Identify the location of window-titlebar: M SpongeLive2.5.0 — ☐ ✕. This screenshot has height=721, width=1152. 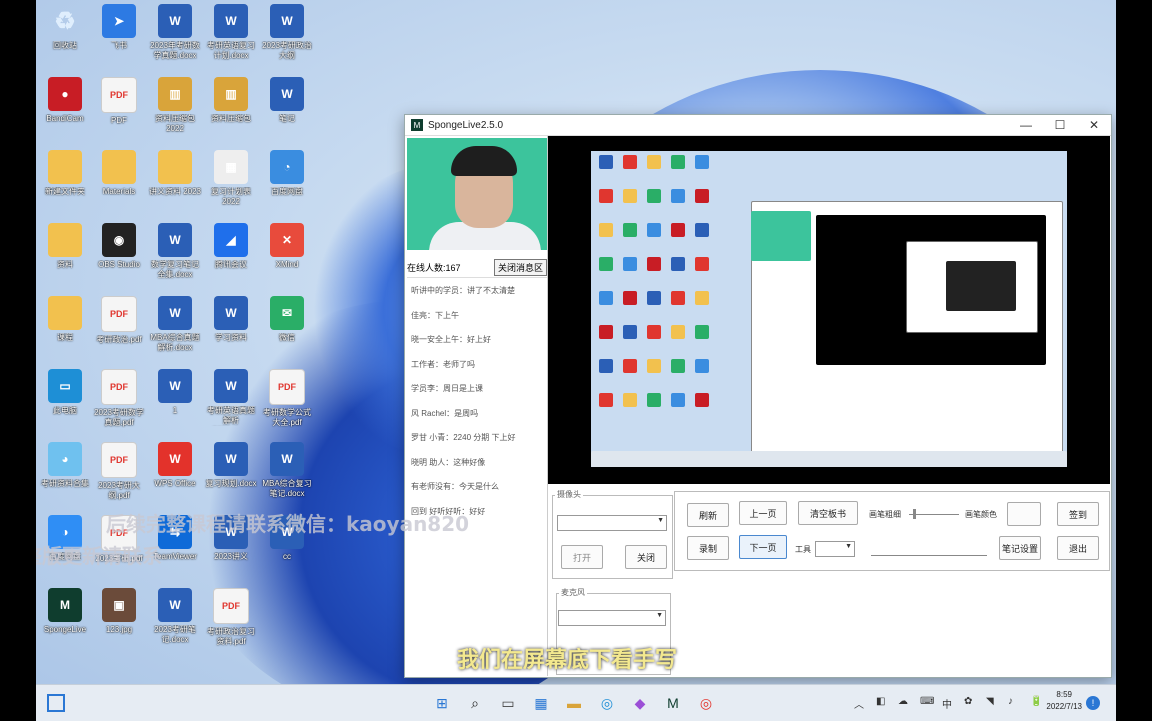
(758, 125).